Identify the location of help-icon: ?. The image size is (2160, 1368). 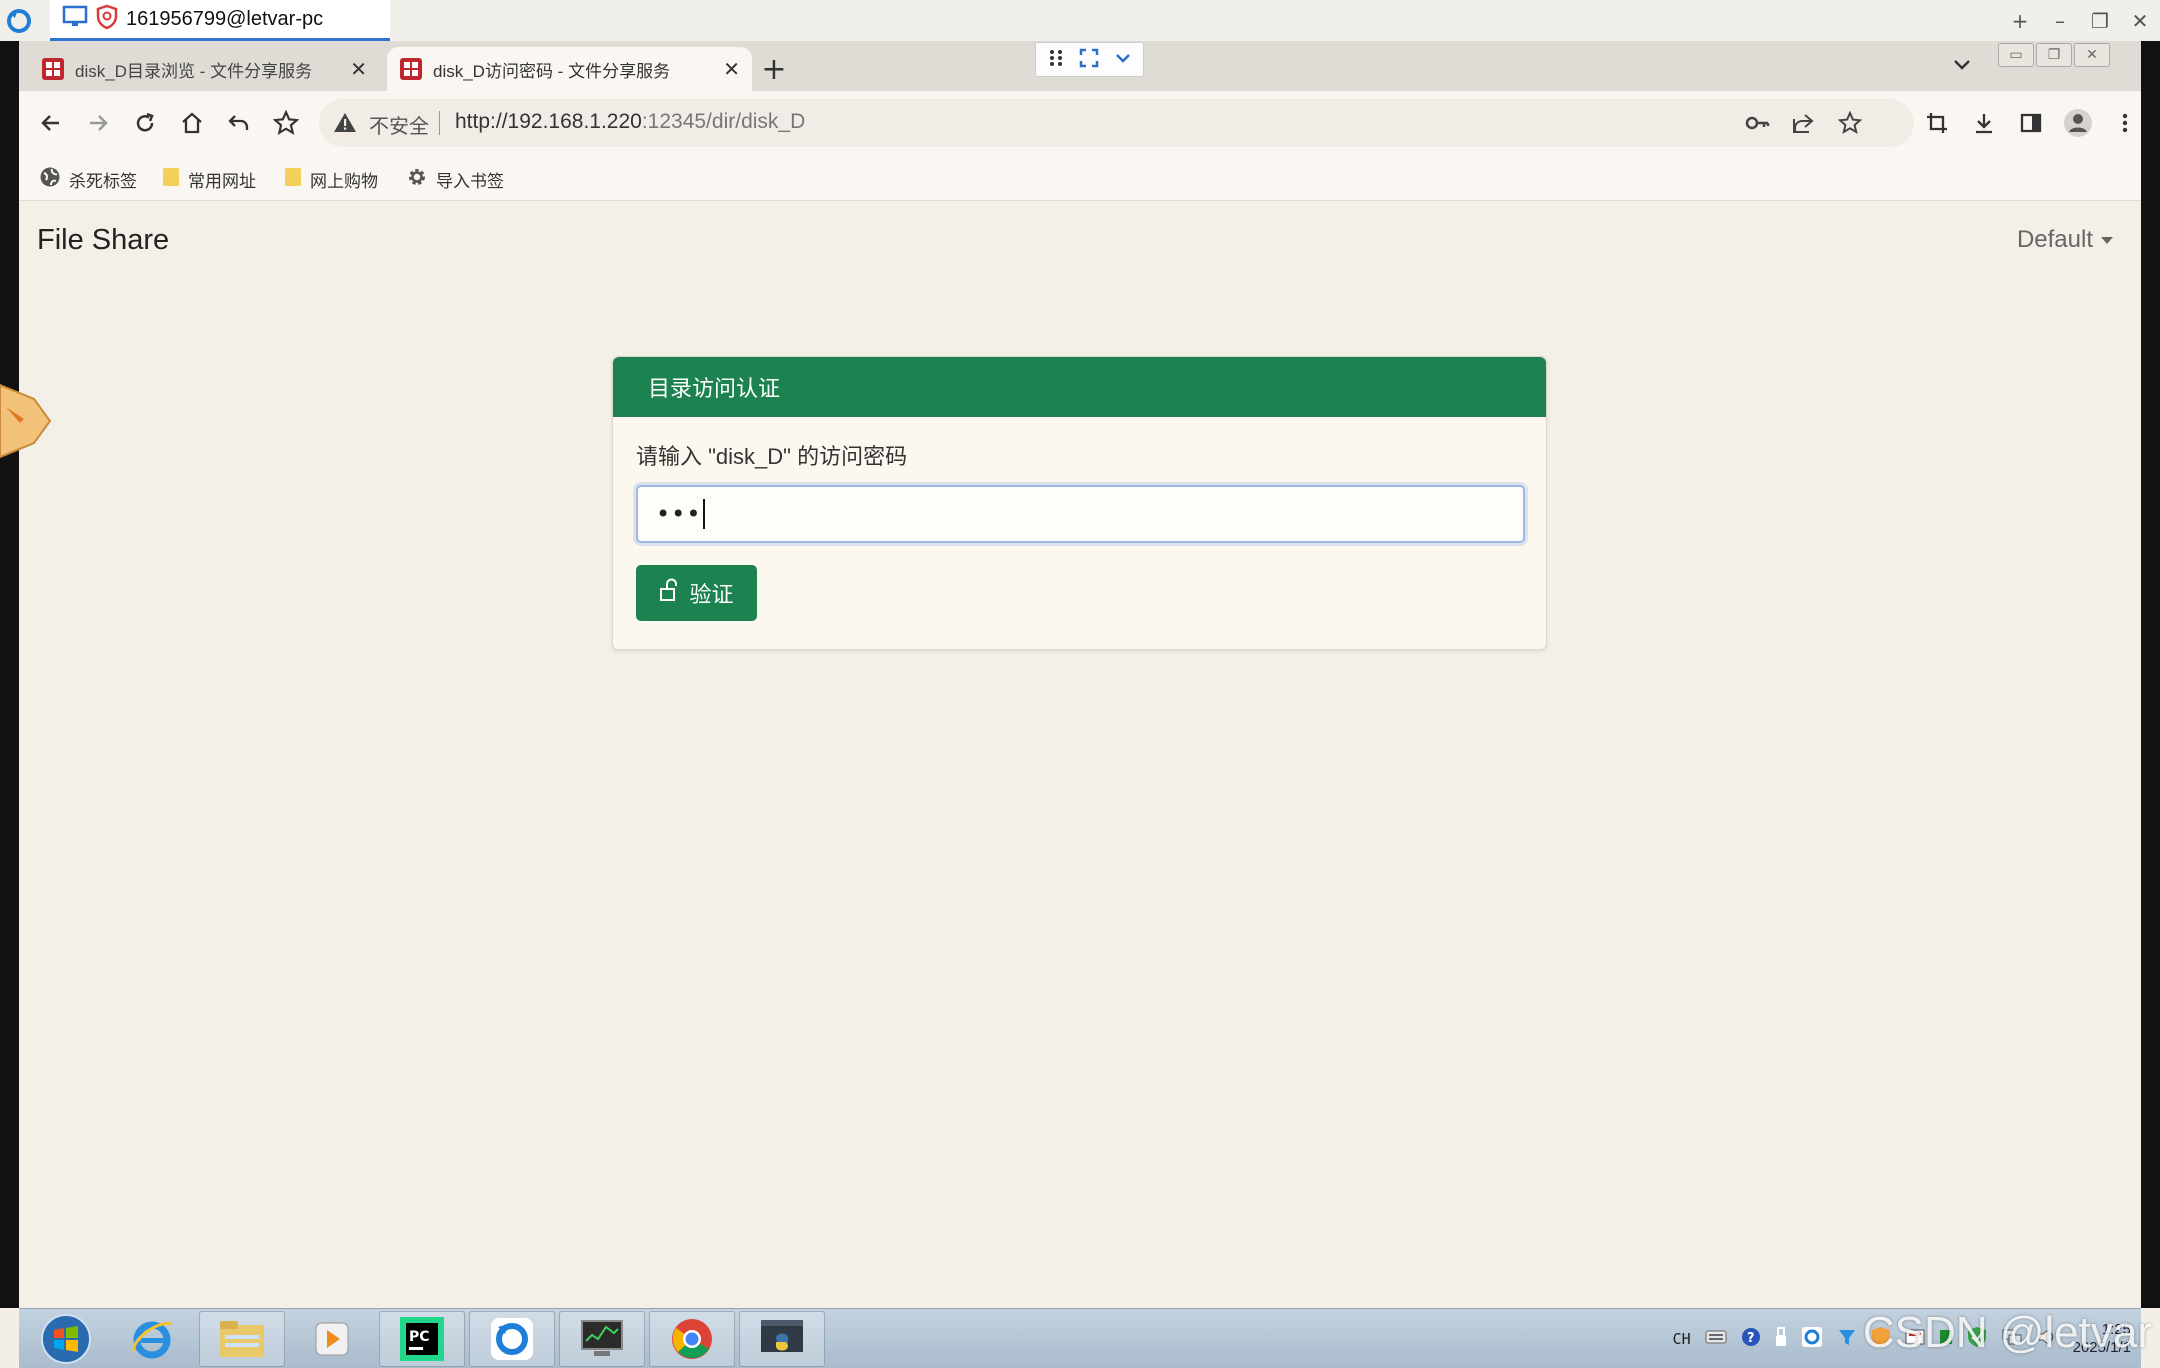
(1751, 1339).